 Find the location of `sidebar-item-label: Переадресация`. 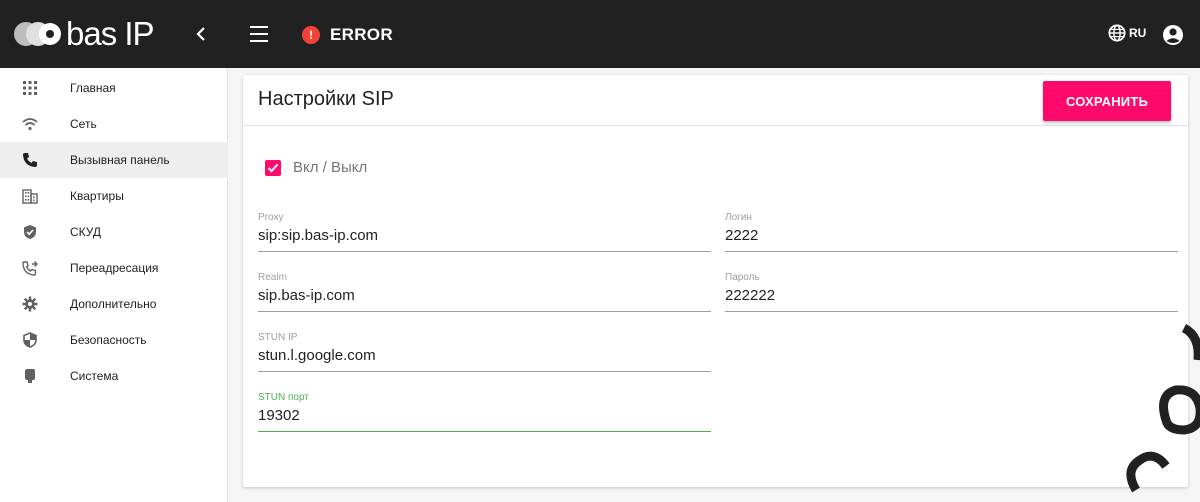

sidebar-item-label: Переадресация is located at coordinates (114, 268).